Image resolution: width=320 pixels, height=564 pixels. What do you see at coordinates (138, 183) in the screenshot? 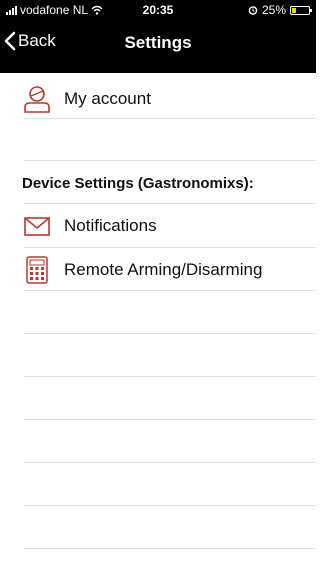
I see `section-title: Device Settings (Gastronomixs):` at bounding box center [138, 183].